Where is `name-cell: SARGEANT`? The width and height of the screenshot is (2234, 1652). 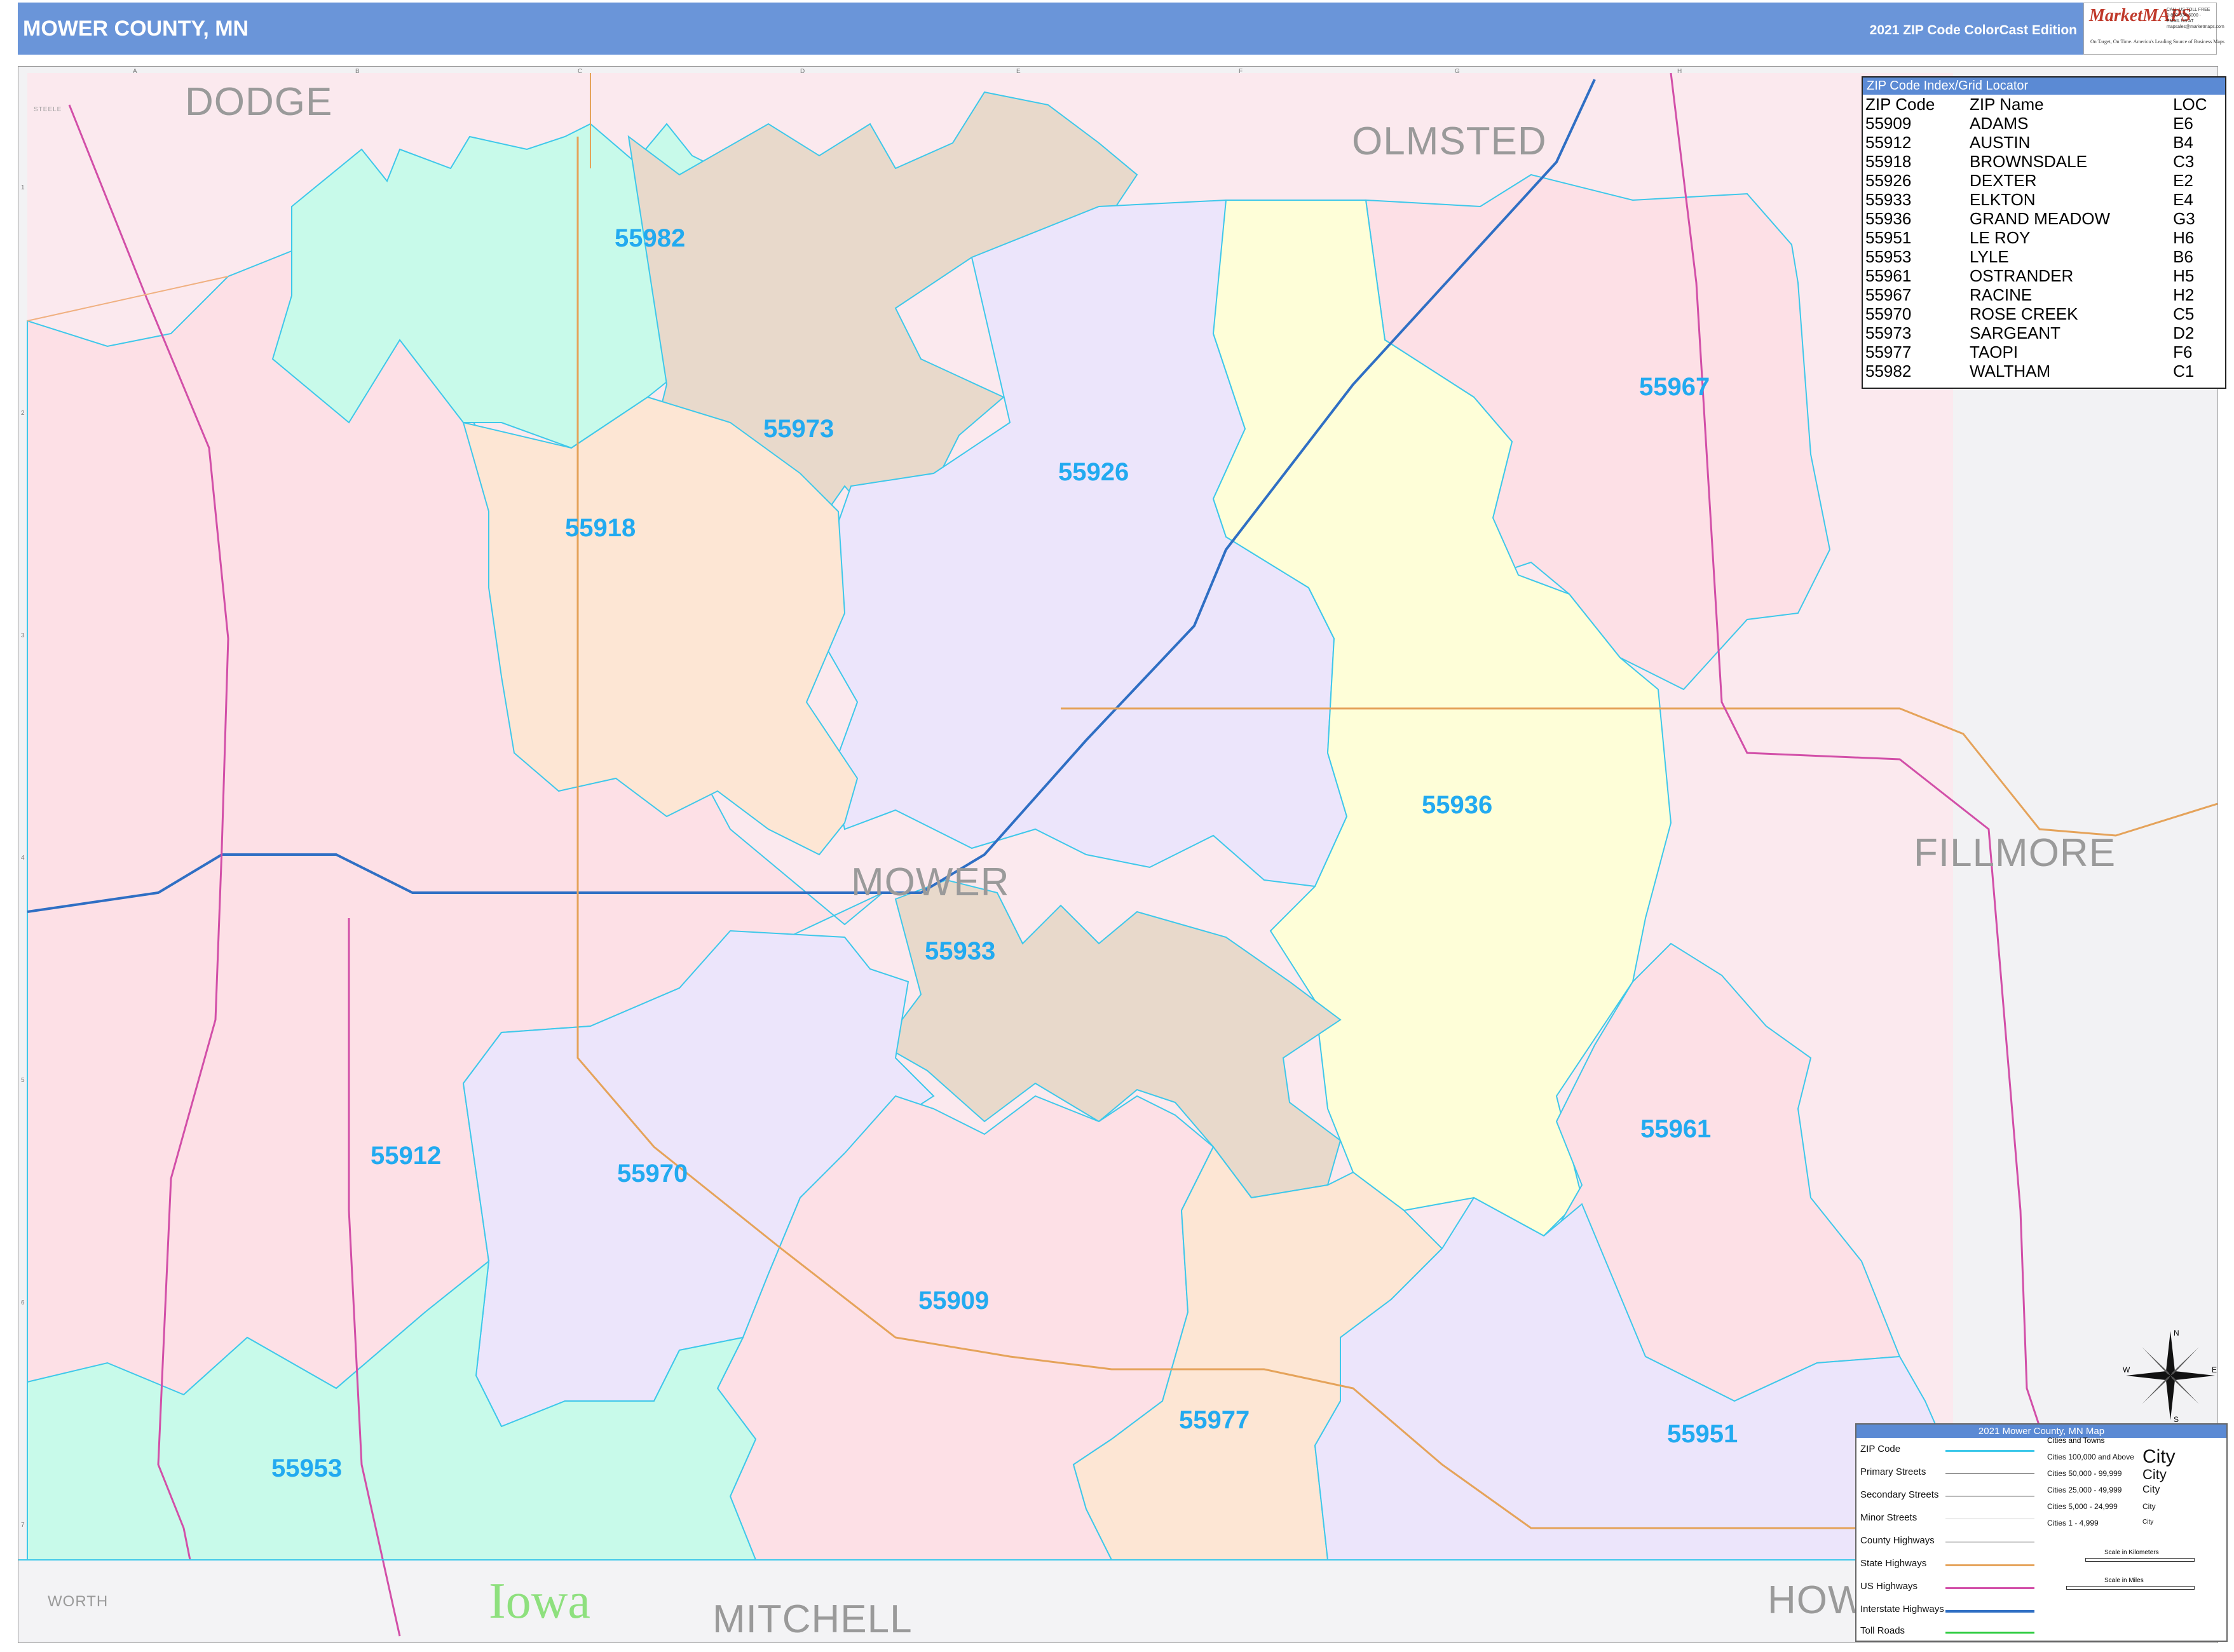
name-cell: SARGEANT is located at coordinates (2015, 332).